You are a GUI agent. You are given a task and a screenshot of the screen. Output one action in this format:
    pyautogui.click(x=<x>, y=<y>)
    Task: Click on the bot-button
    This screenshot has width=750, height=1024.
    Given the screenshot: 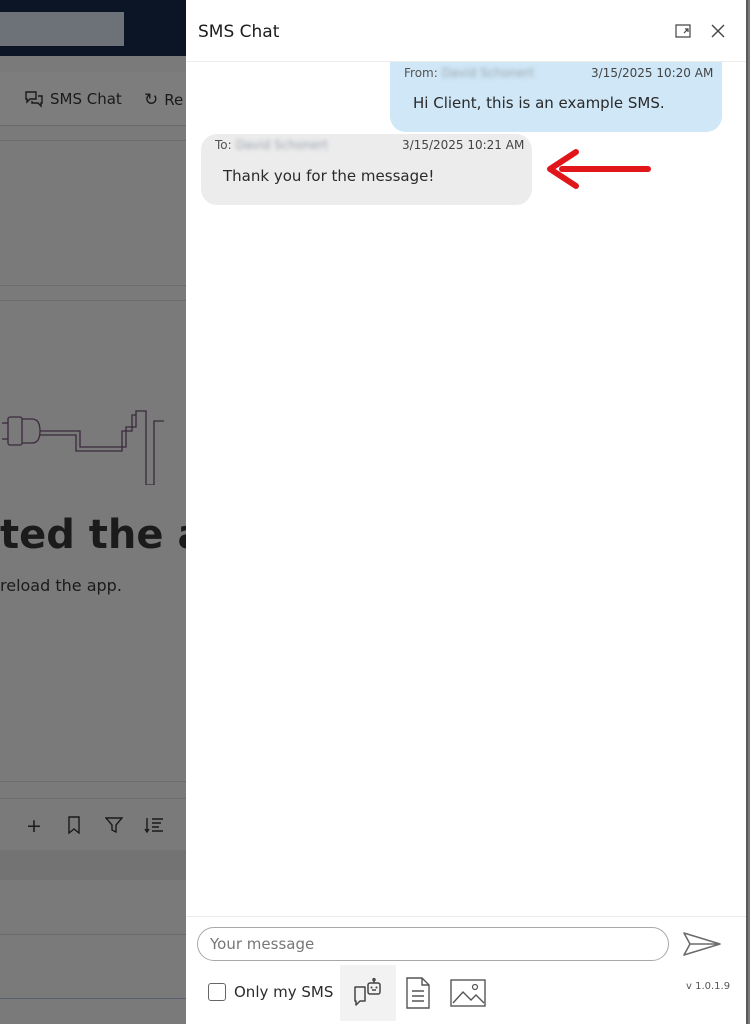 What is the action you would take?
    pyautogui.click(x=368, y=993)
    